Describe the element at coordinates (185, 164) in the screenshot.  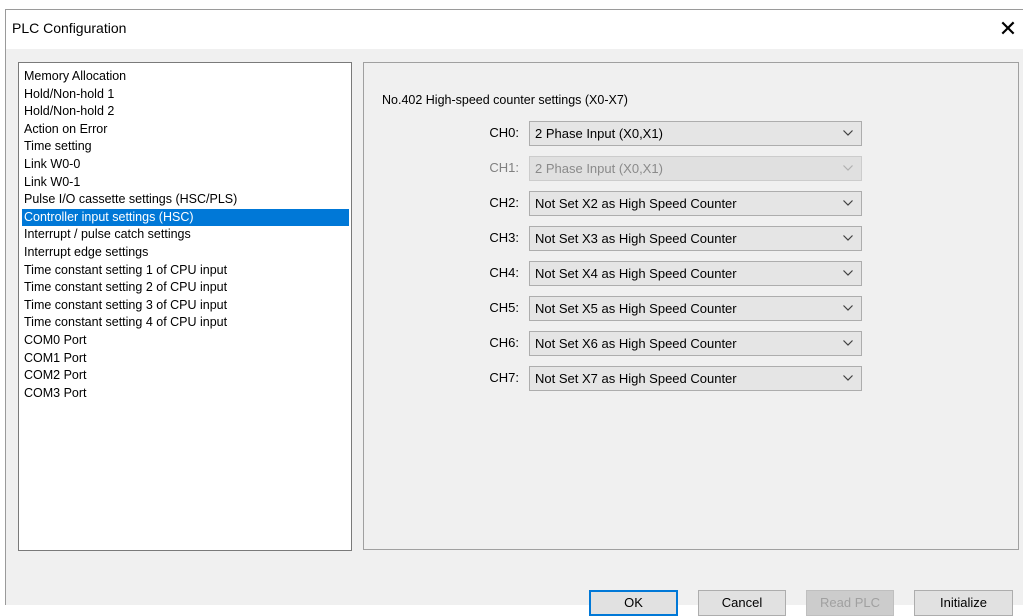
I see `list-item: Link W0-0` at that location.